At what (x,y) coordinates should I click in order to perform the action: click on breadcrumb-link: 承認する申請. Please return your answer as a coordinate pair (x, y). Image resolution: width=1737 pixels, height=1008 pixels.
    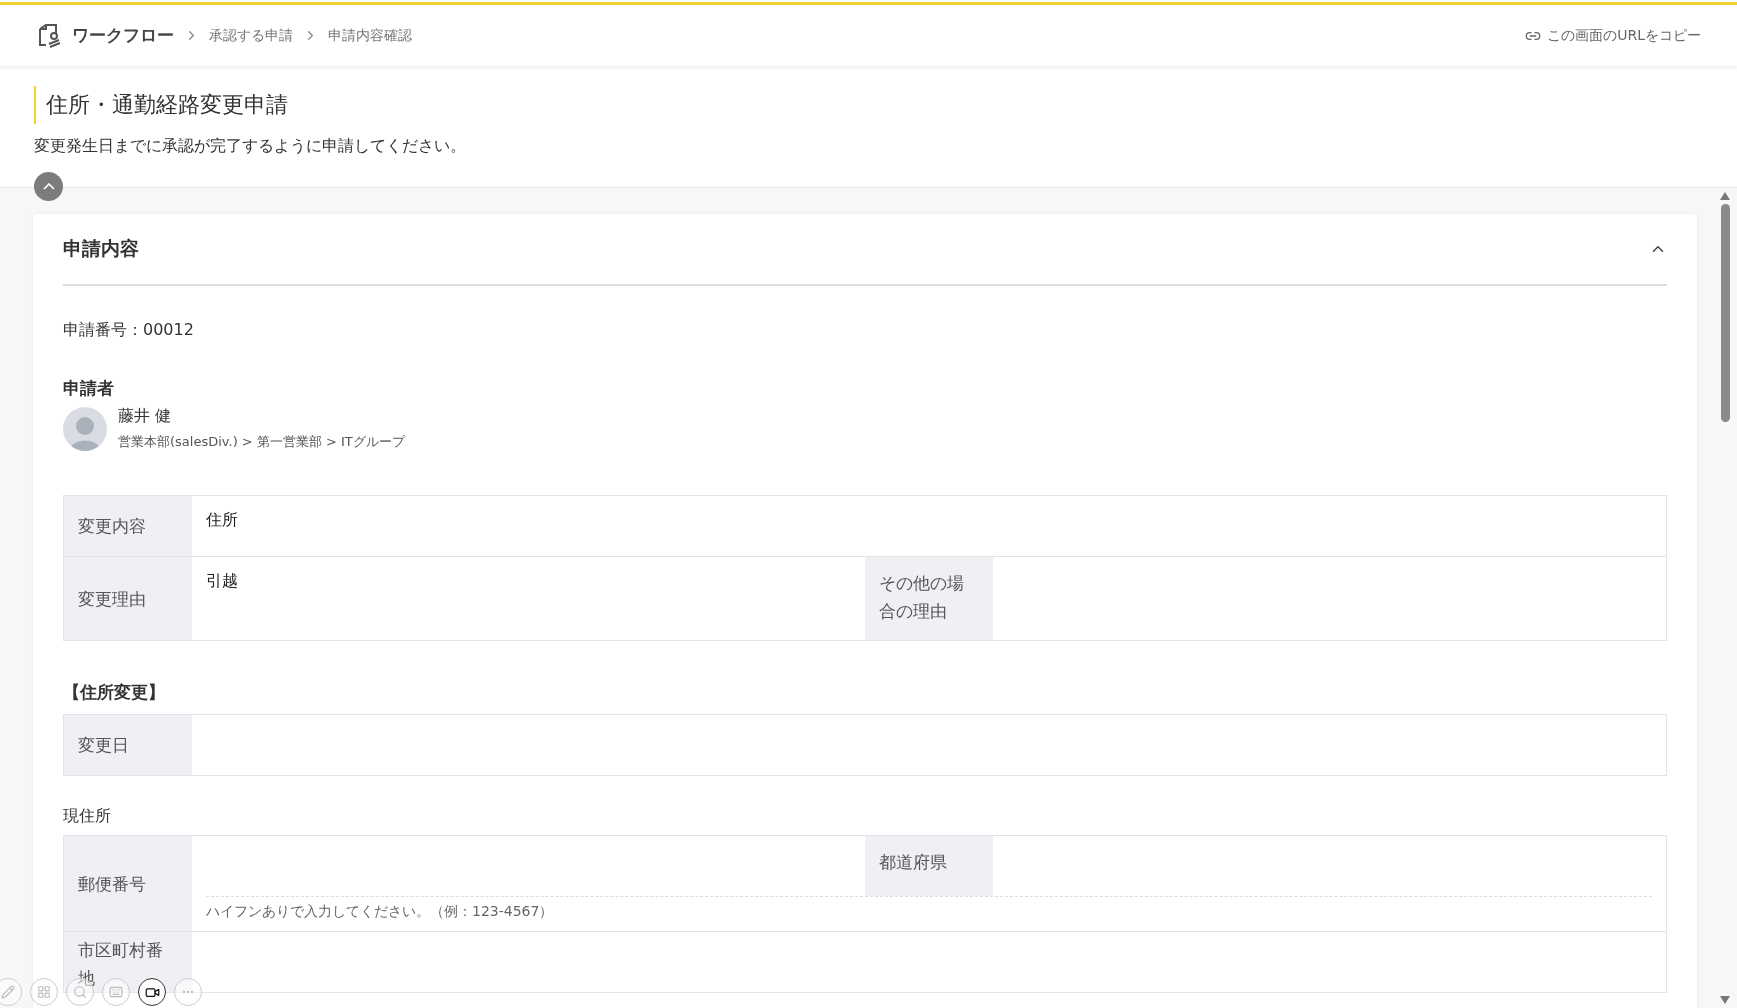
    Looking at the image, I should click on (251, 35).